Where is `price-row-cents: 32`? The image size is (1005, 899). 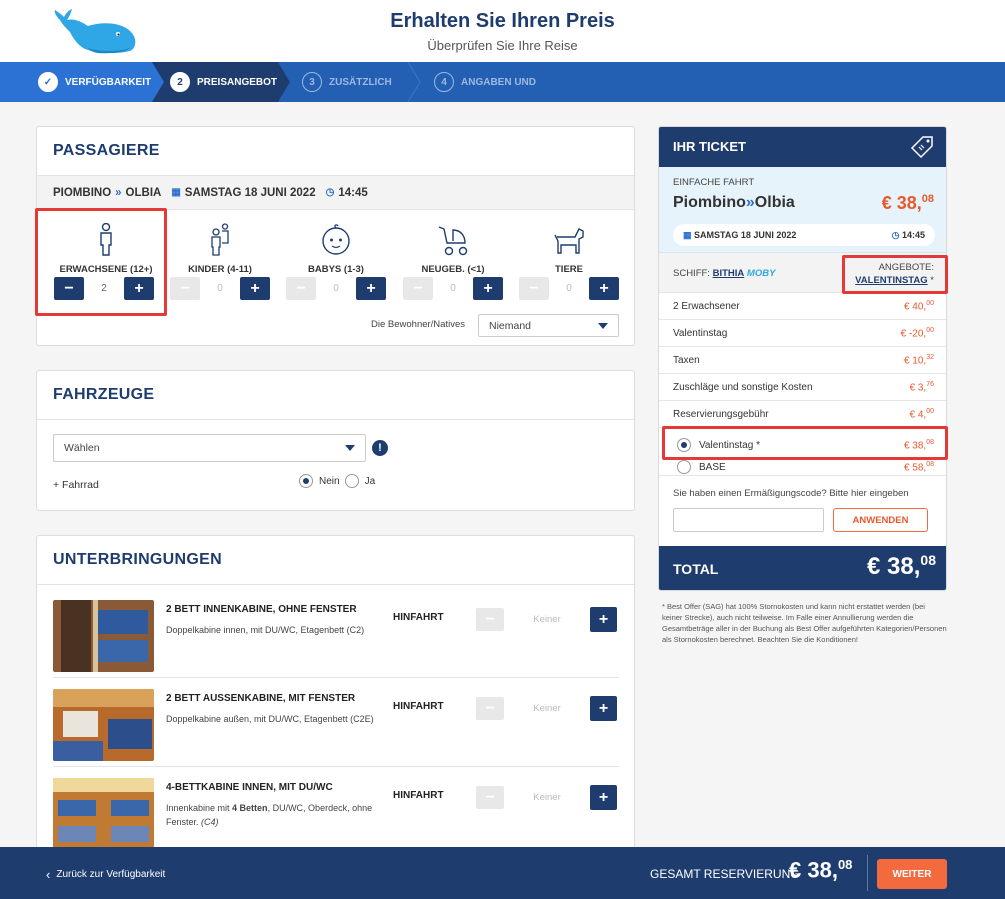
price-row-cents: 32 is located at coordinates (930, 357).